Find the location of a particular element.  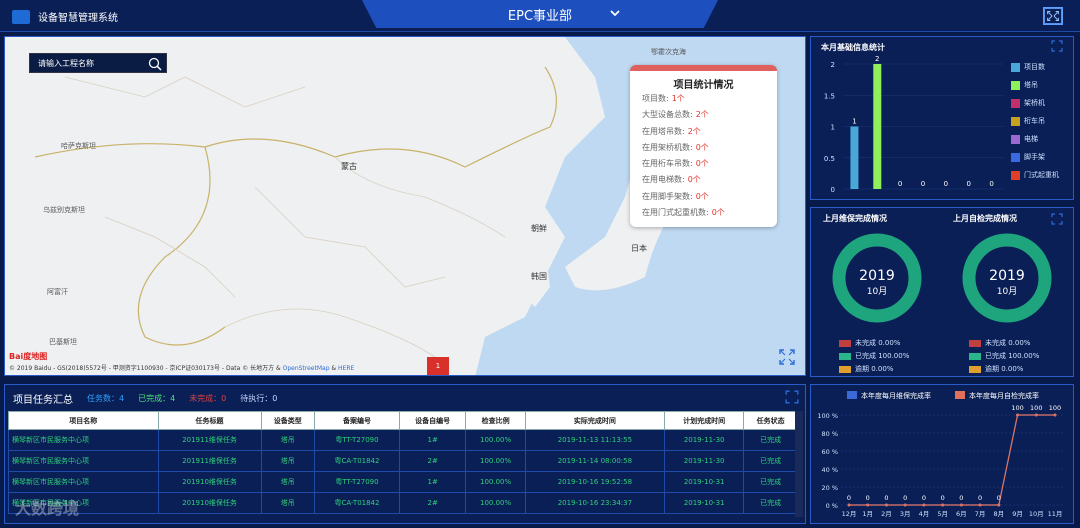

legend-item: 脚手架 is located at coordinates (1028, 157).